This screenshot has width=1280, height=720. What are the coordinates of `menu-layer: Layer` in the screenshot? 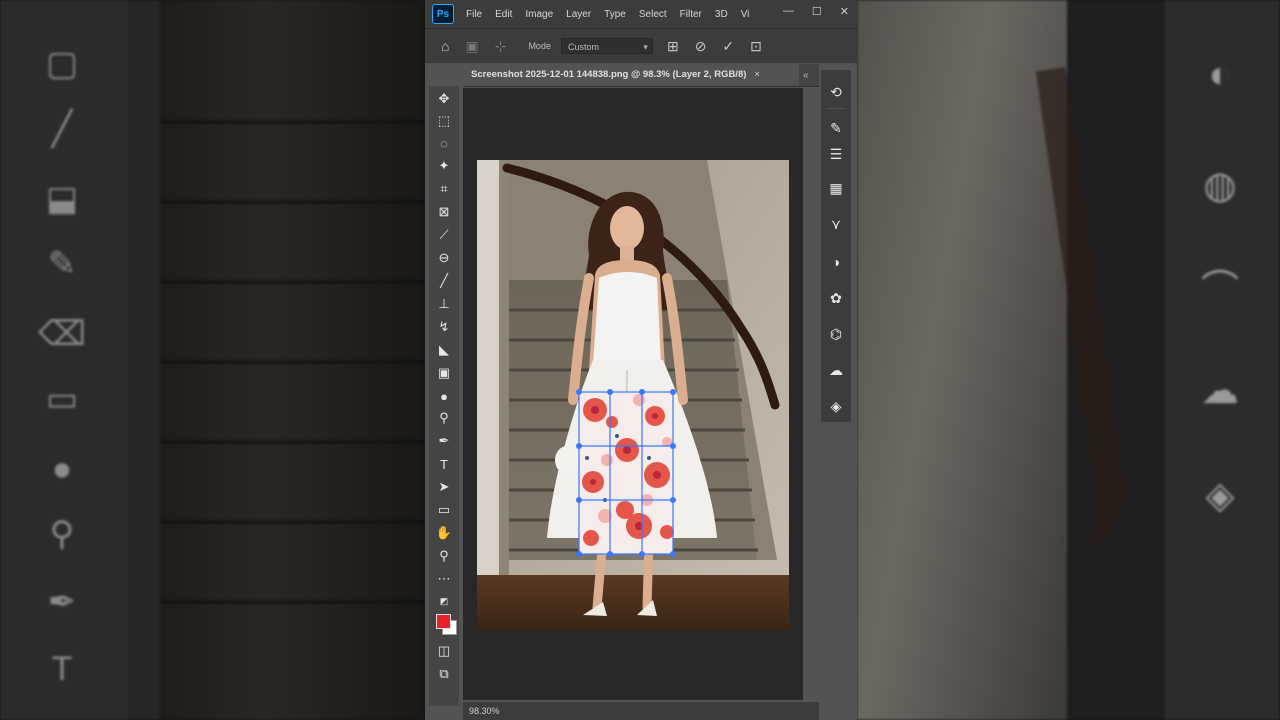 It's located at (578, 14).